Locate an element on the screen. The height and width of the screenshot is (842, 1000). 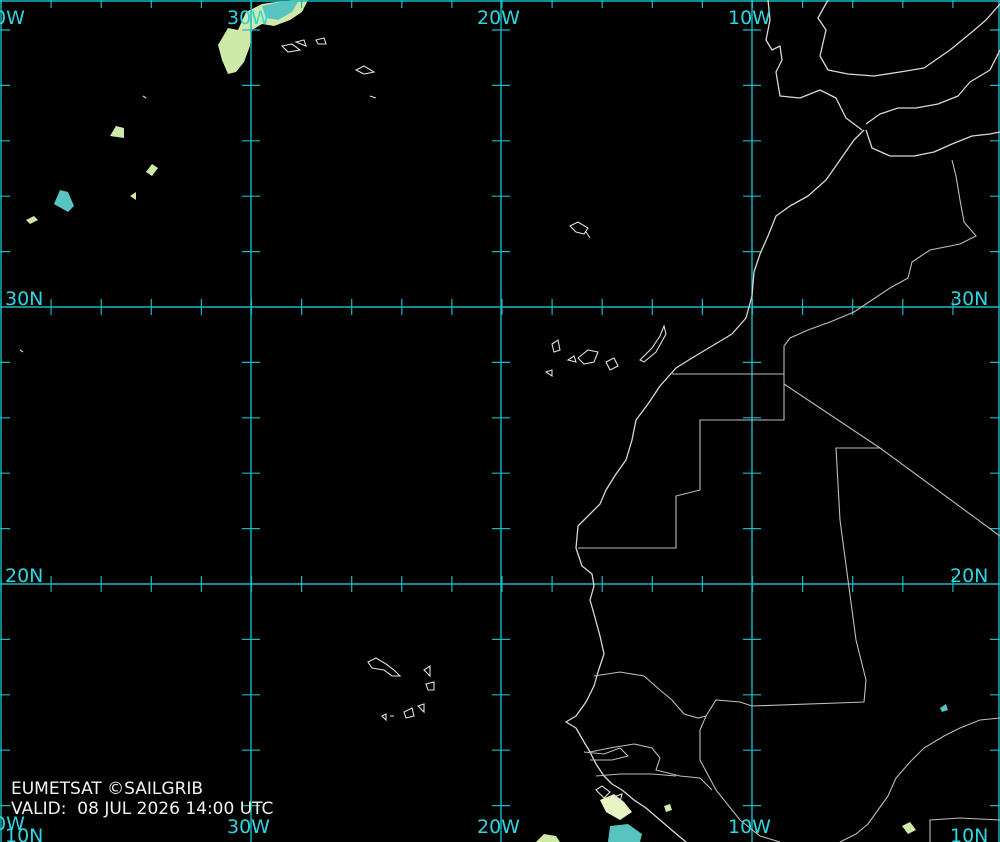
label-20w-bottom: 20W is located at coordinates (498, 827).